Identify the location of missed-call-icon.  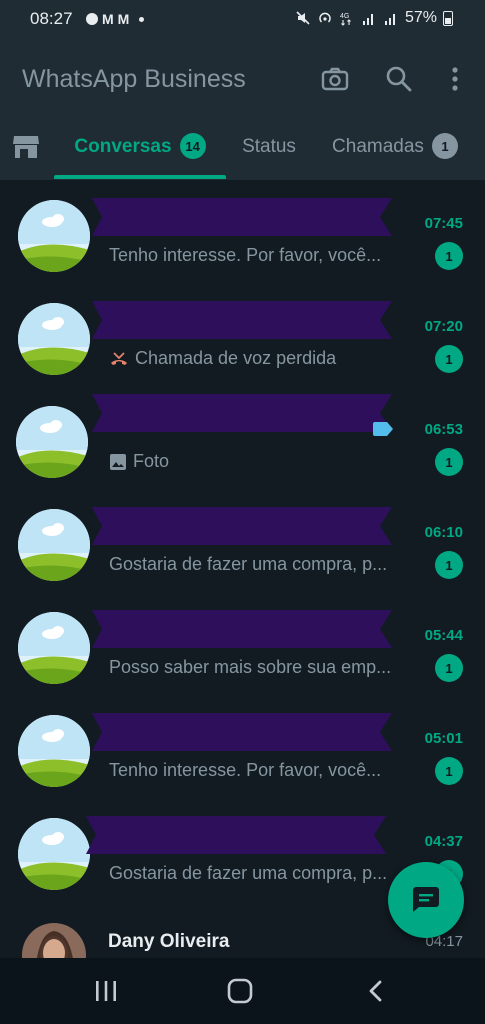
(119, 358).